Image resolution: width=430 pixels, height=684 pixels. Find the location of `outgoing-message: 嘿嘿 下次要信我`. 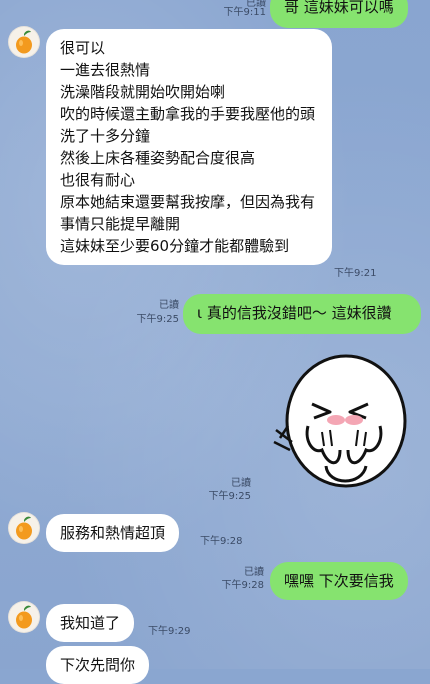

outgoing-message: 嘿嘿 下次要信我 is located at coordinates (339, 581).